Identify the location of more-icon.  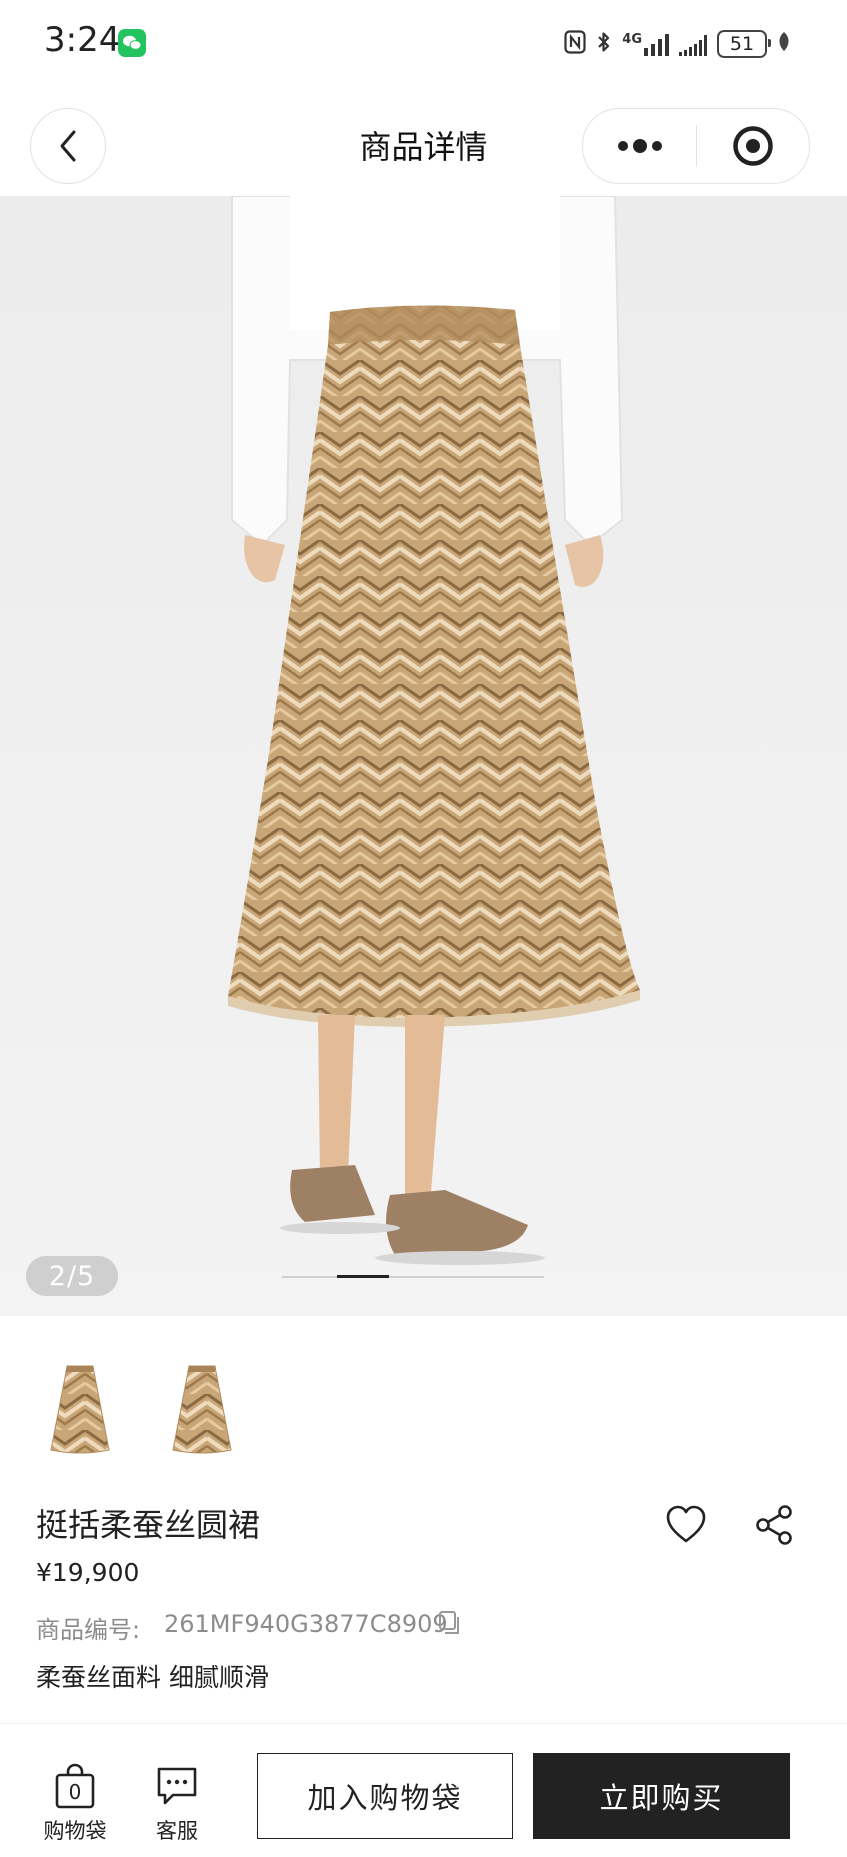
(639, 146).